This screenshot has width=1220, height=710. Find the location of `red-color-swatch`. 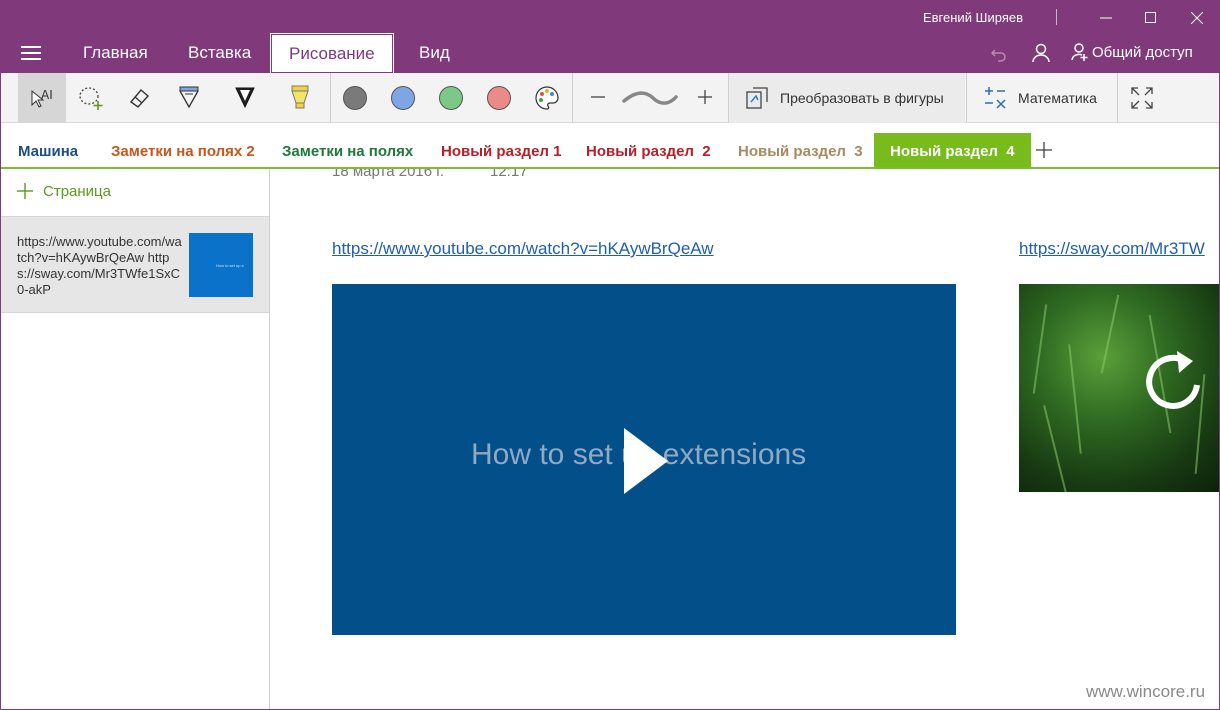

red-color-swatch is located at coordinates (499, 98).